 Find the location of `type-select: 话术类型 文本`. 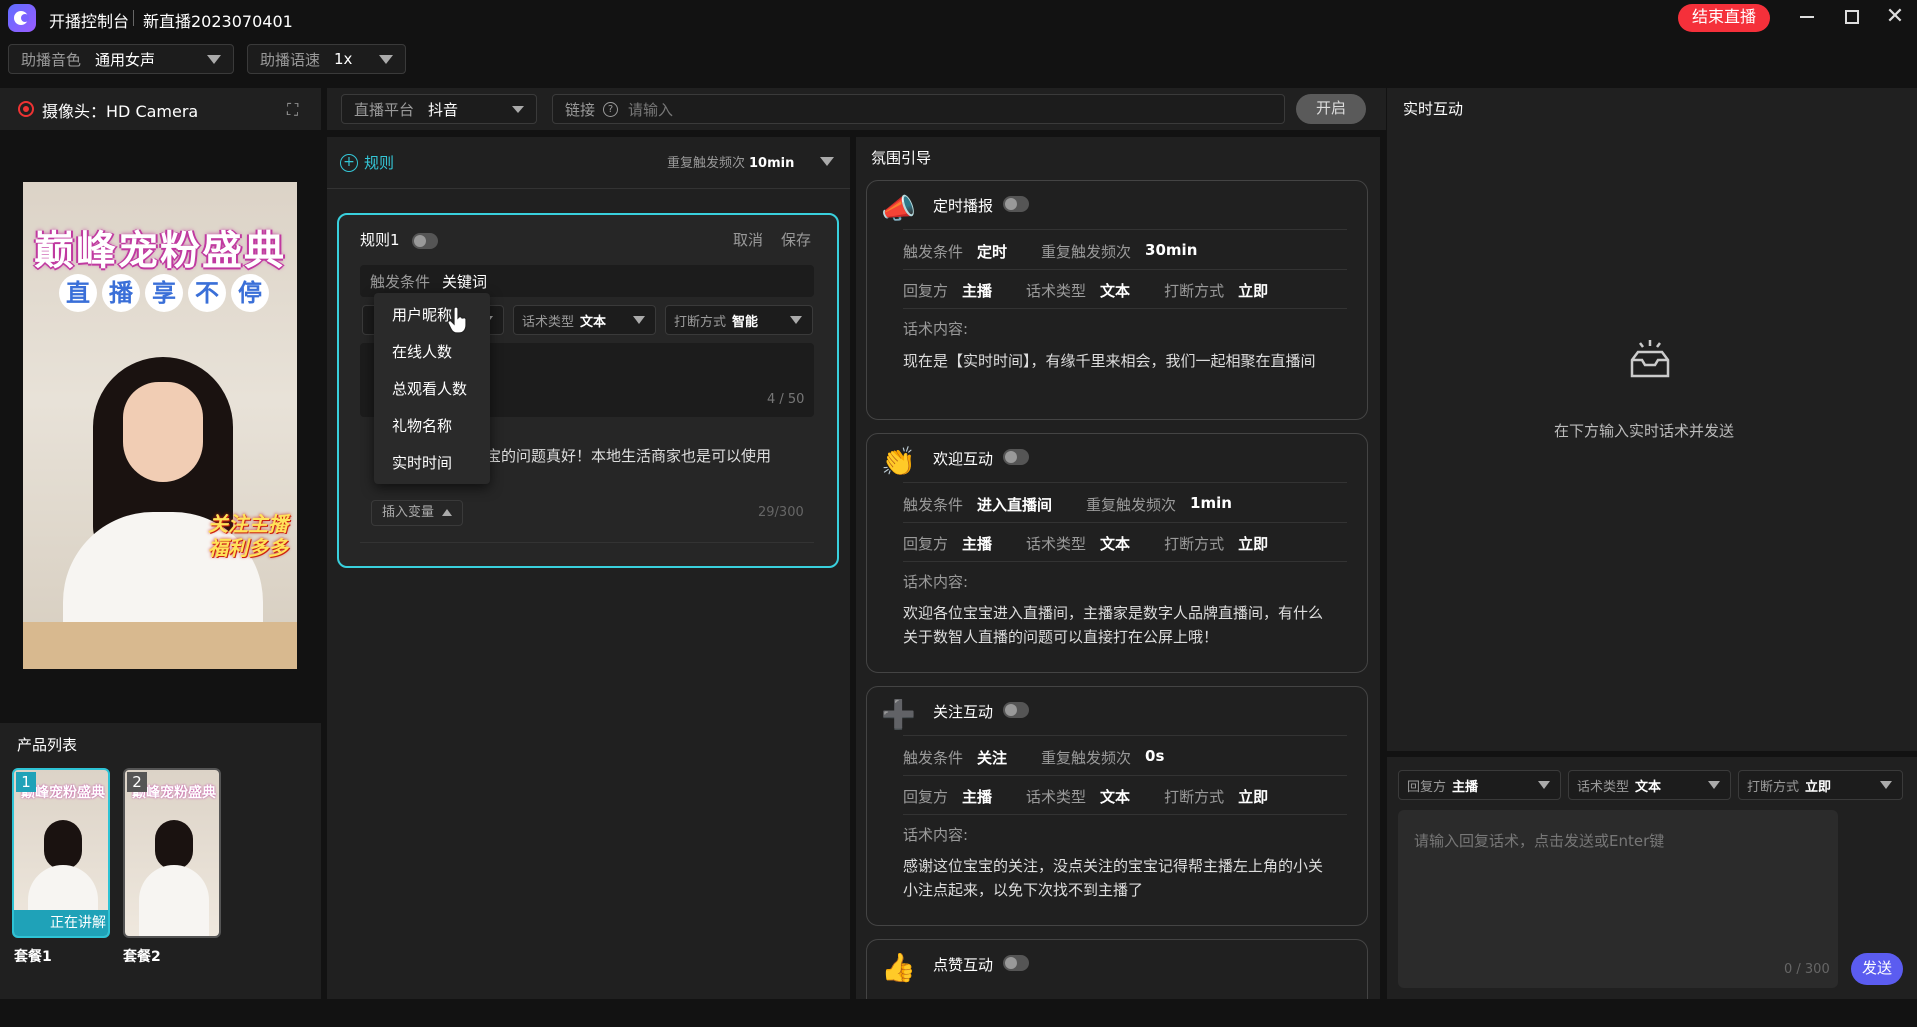

type-select: 话术类型 文本 is located at coordinates (584, 320).